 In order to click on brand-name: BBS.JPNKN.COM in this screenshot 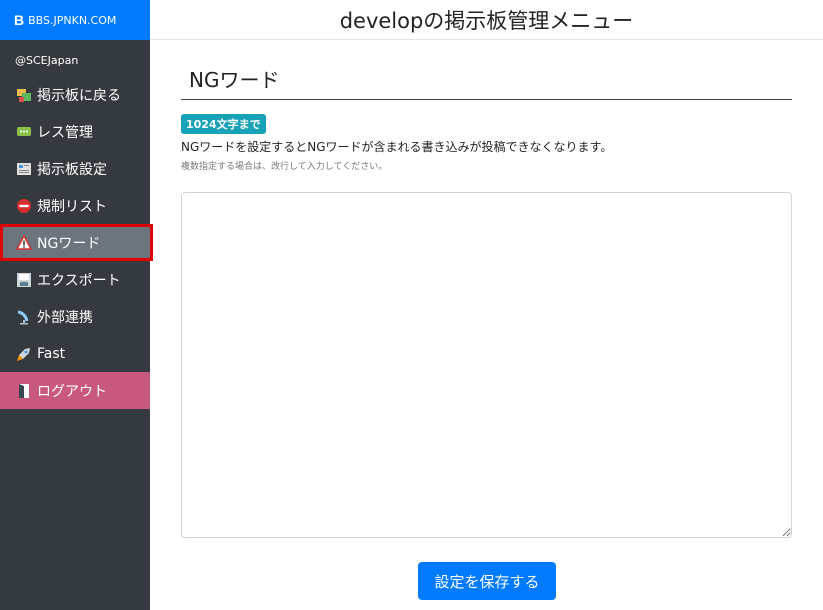, I will do `click(72, 20)`.